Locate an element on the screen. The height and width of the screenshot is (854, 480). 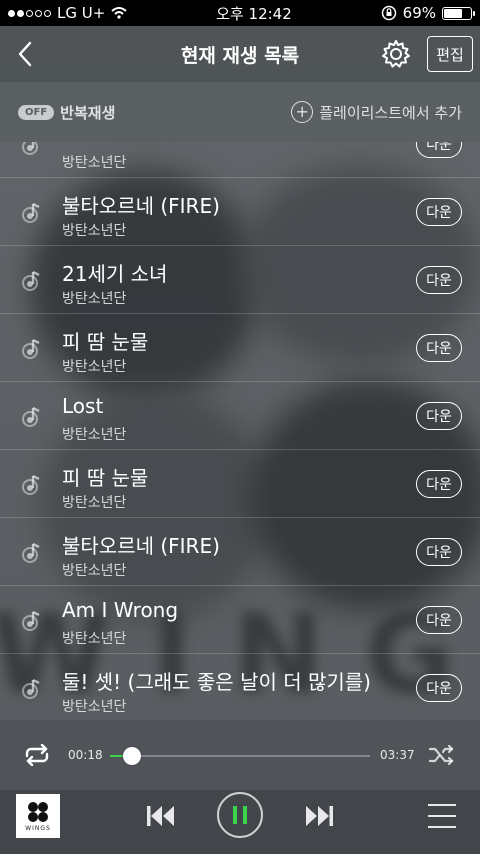
add-from-playlist-label: 플레이리스트에서 추가 is located at coordinates (390, 112).